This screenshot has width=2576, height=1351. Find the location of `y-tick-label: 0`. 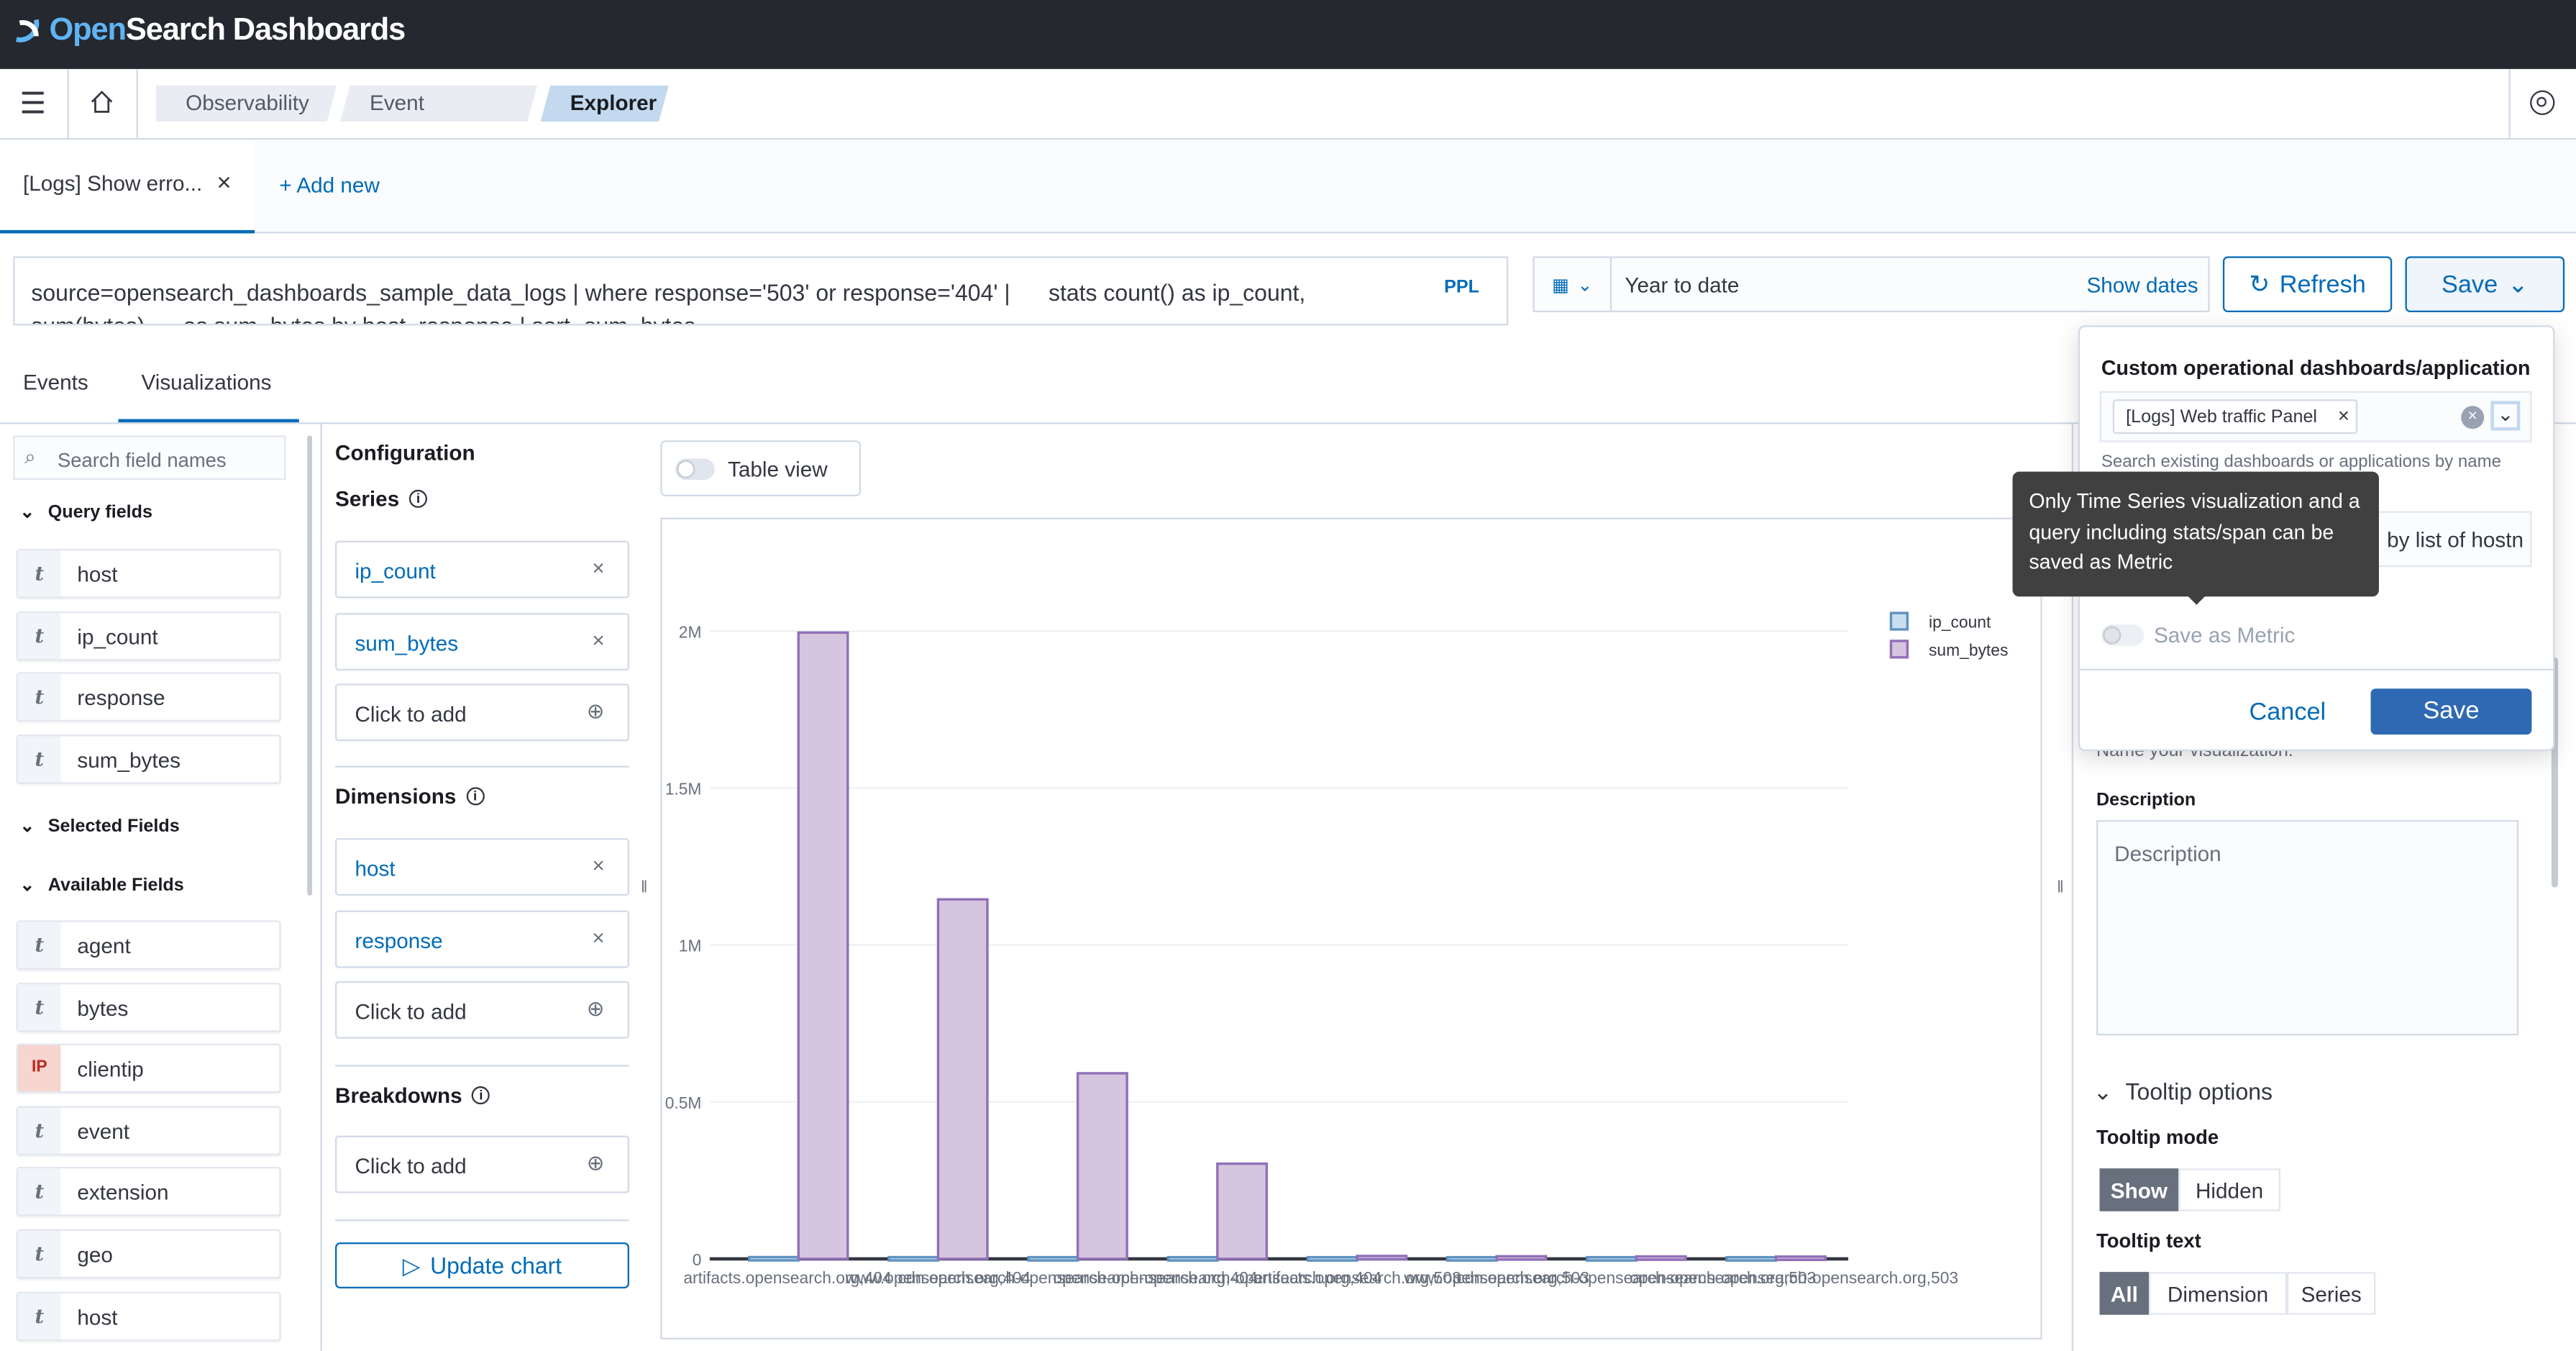

y-tick-label: 0 is located at coordinates (697, 1259).